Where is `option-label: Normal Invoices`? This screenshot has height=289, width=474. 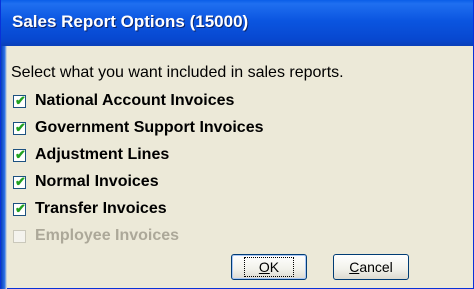
option-label: Normal Invoices is located at coordinates (97, 181).